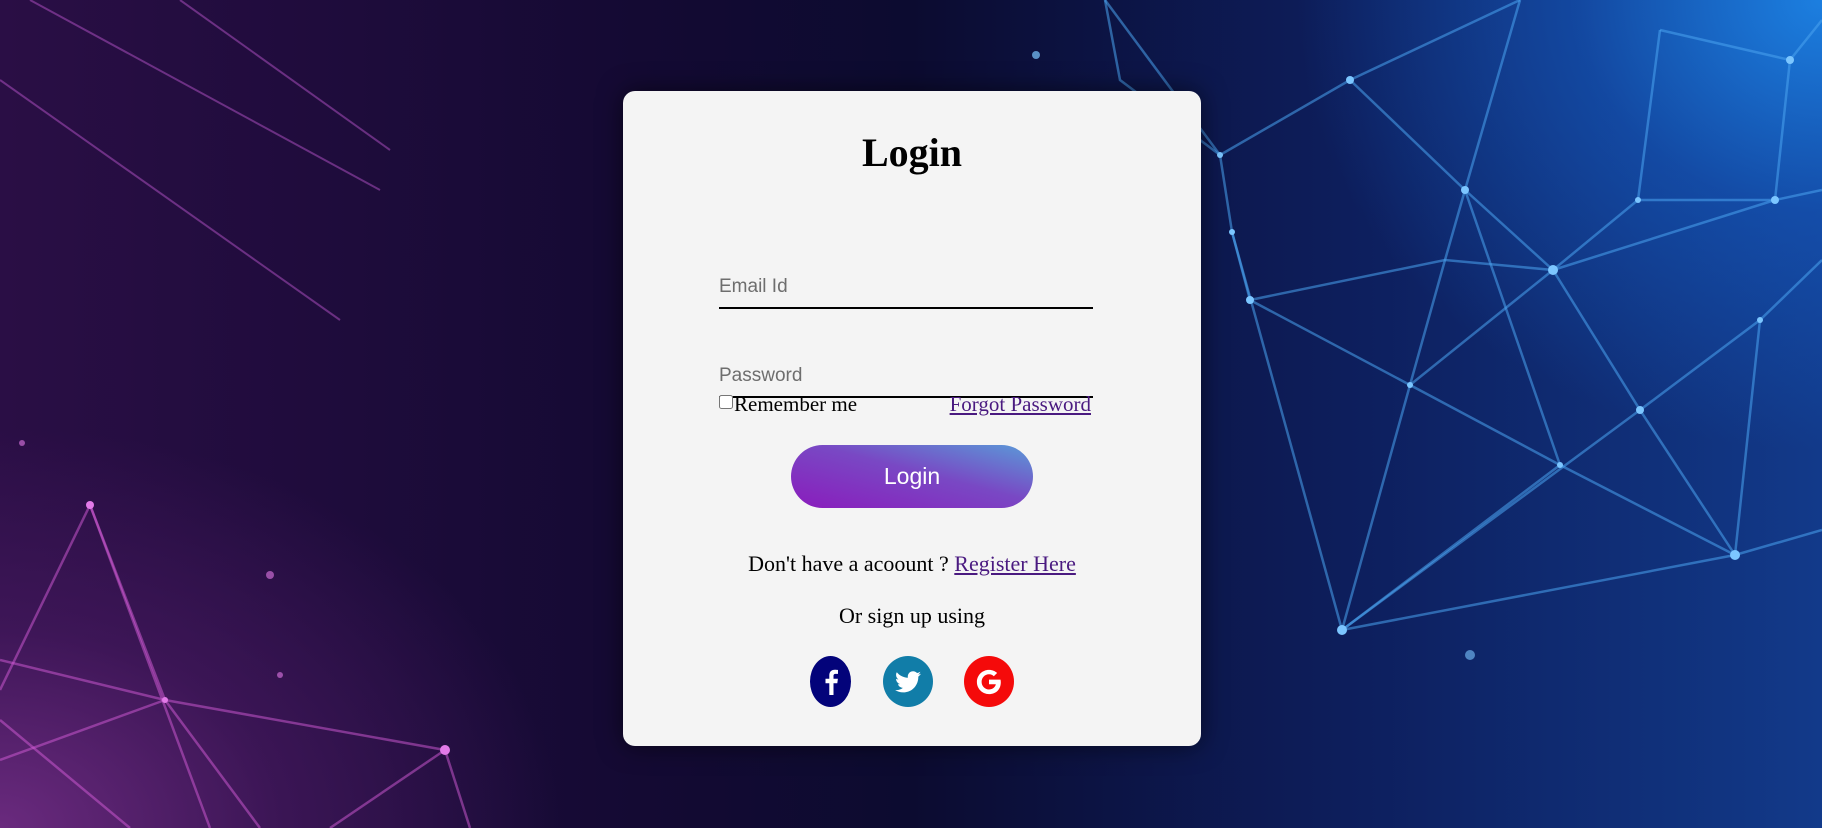 This screenshot has width=1822, height=828. I want to click on facebook-icon, so click(831, 682).